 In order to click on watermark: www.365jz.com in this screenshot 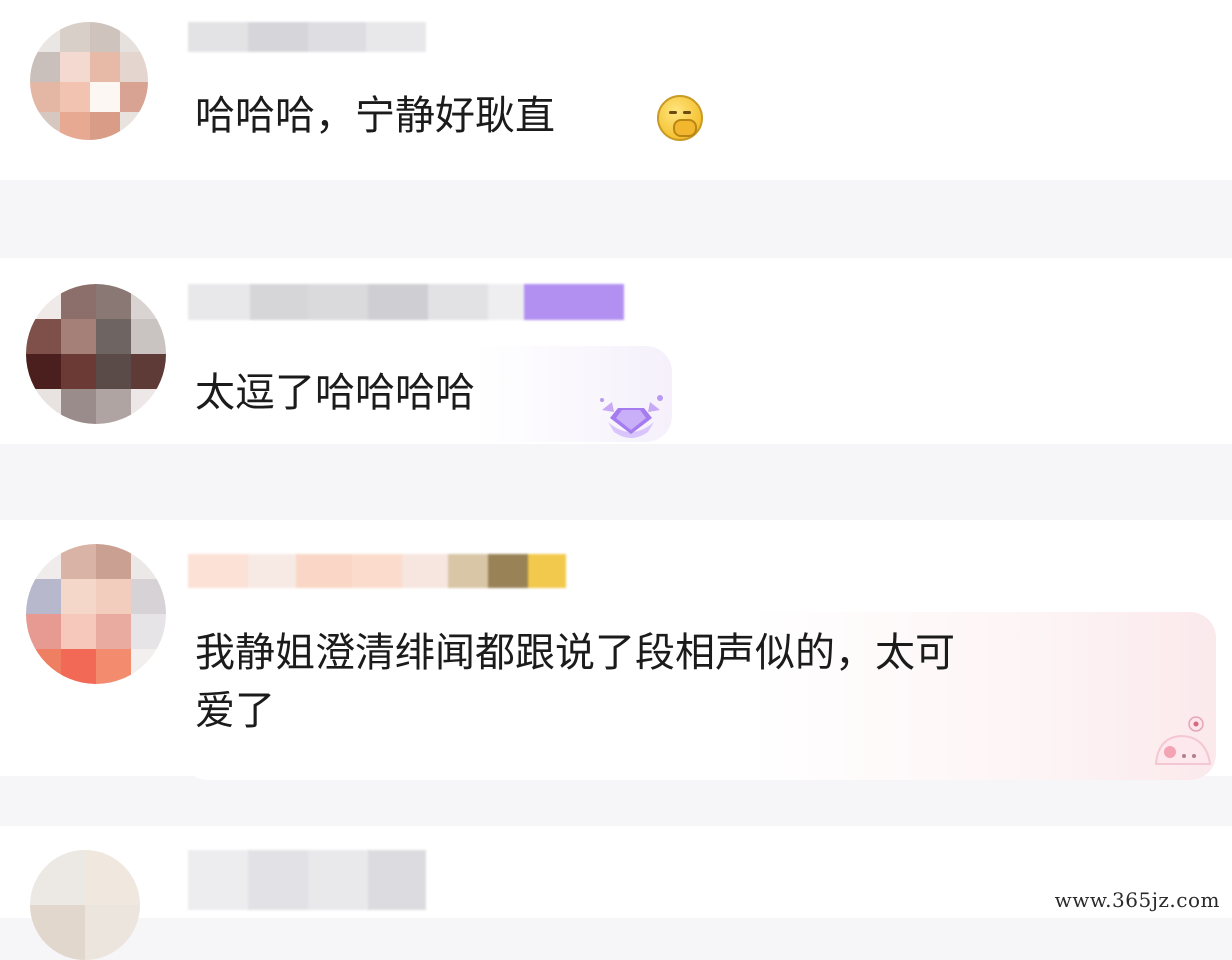, I will do `click(1137, 900)`.